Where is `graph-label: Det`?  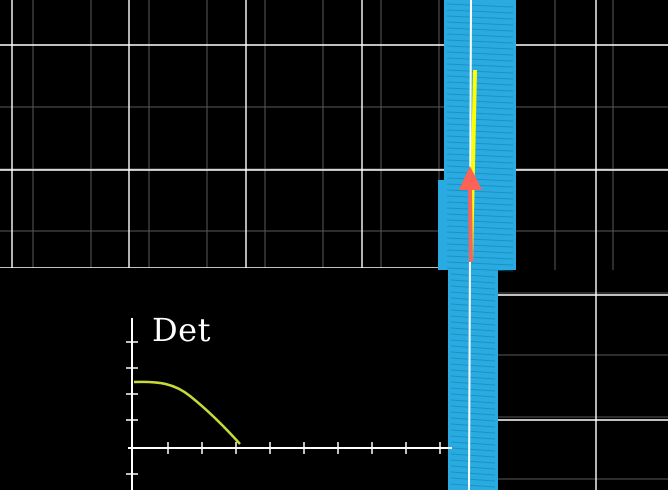
graph-label: Det is located at coordinates (181, 330).